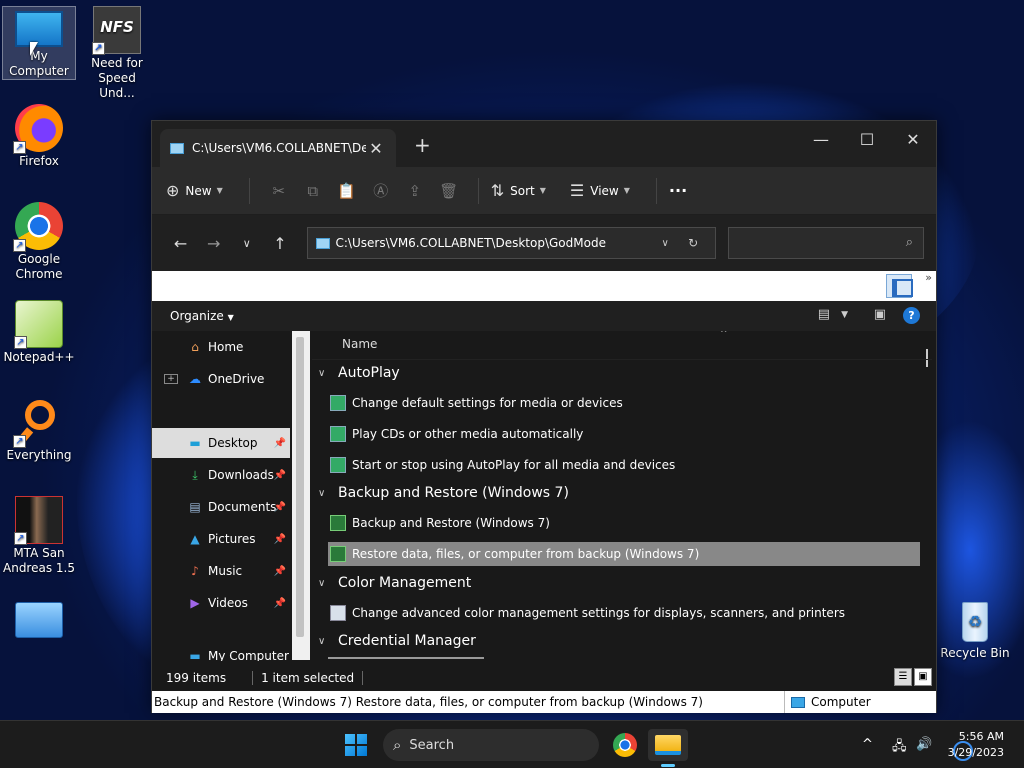  I want to click on tab-godmode: C:\Users\VM6.COLLABNET\De ✕, so click(278, 148).